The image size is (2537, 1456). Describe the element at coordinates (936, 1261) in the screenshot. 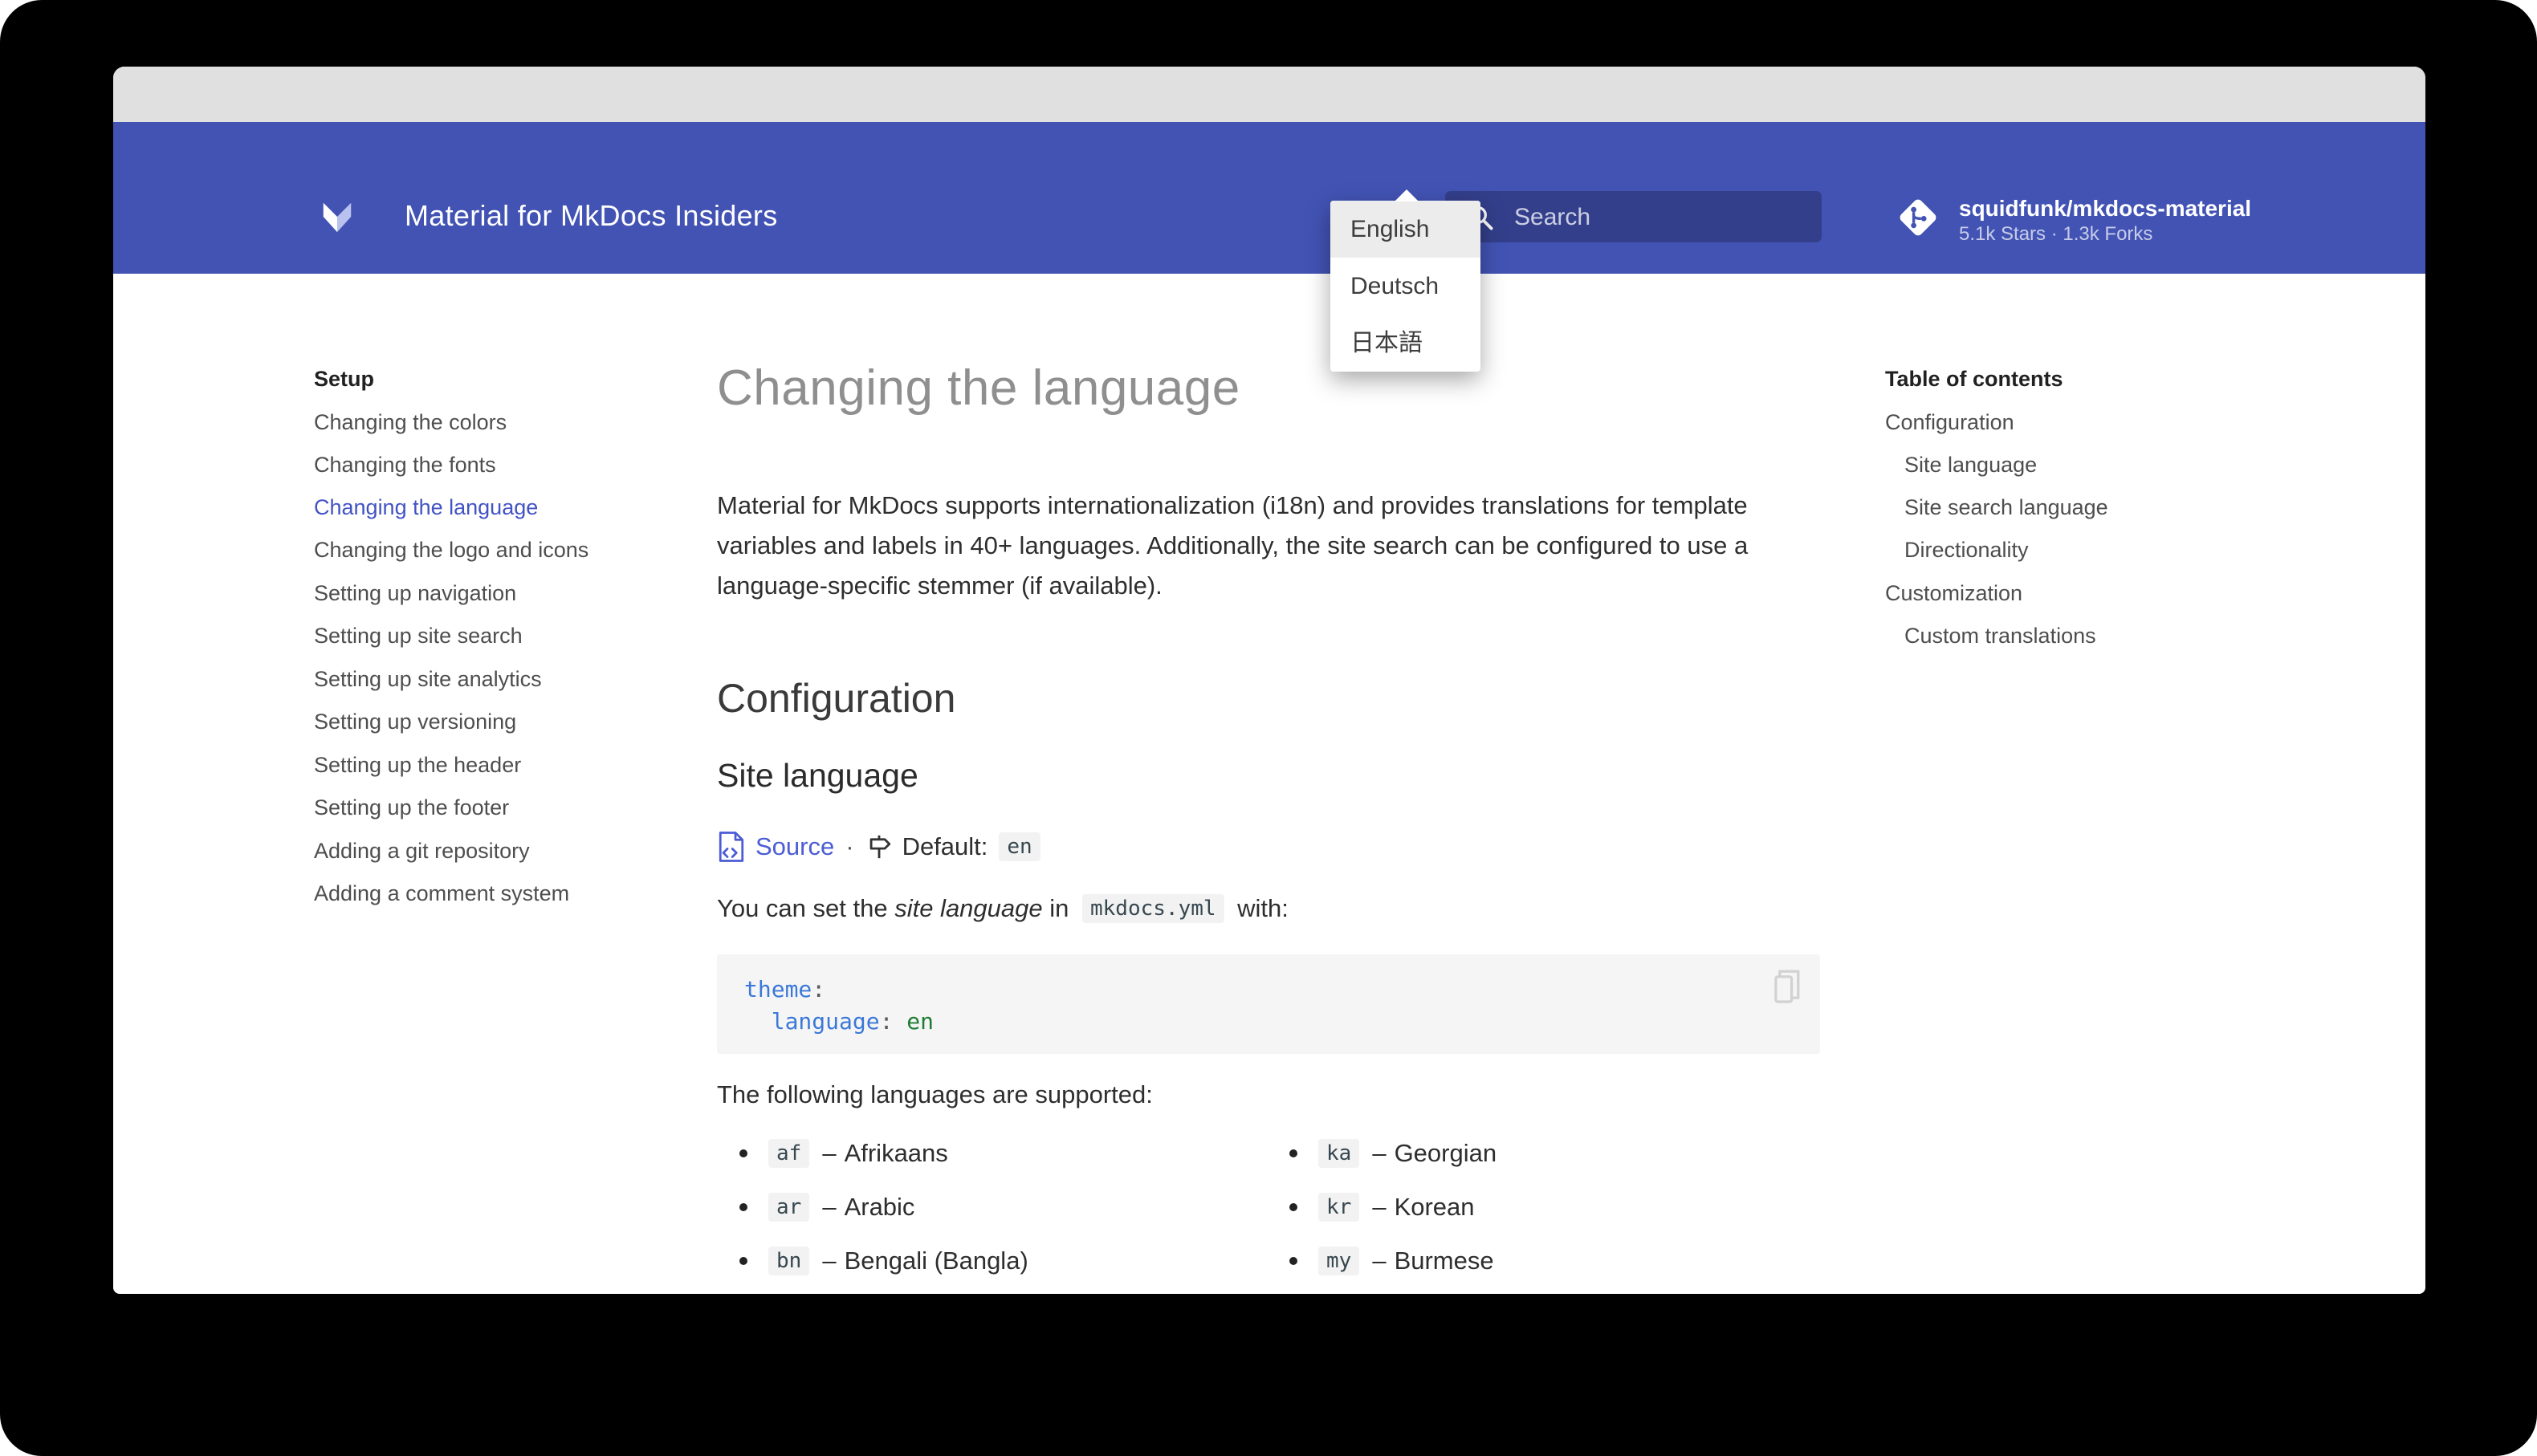

I see `lang-name: Bengali (Bangla)` at that location.